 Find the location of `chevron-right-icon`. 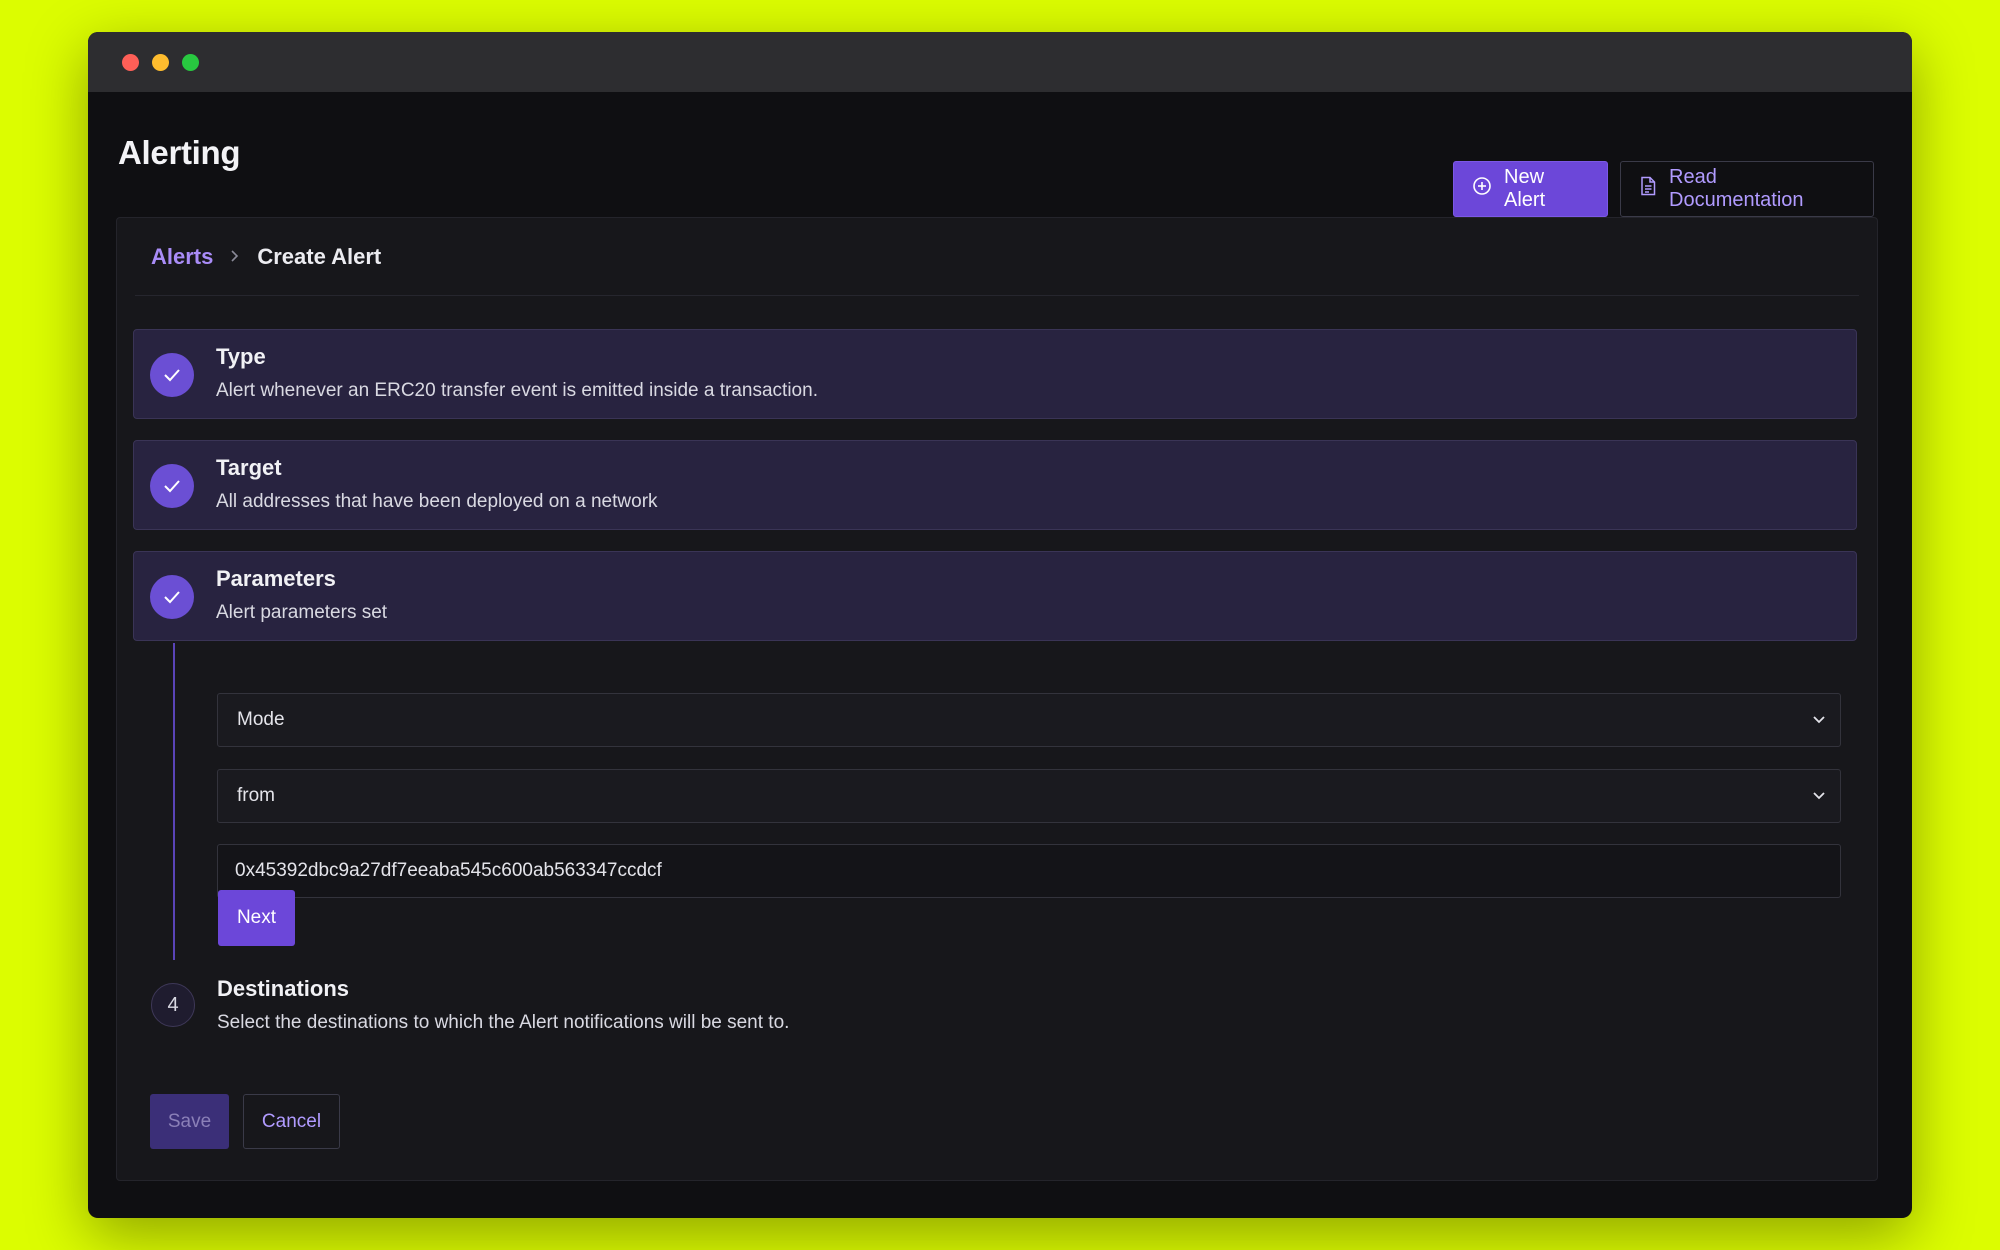

chevron-right-icon is located at coordinates (235, 257).